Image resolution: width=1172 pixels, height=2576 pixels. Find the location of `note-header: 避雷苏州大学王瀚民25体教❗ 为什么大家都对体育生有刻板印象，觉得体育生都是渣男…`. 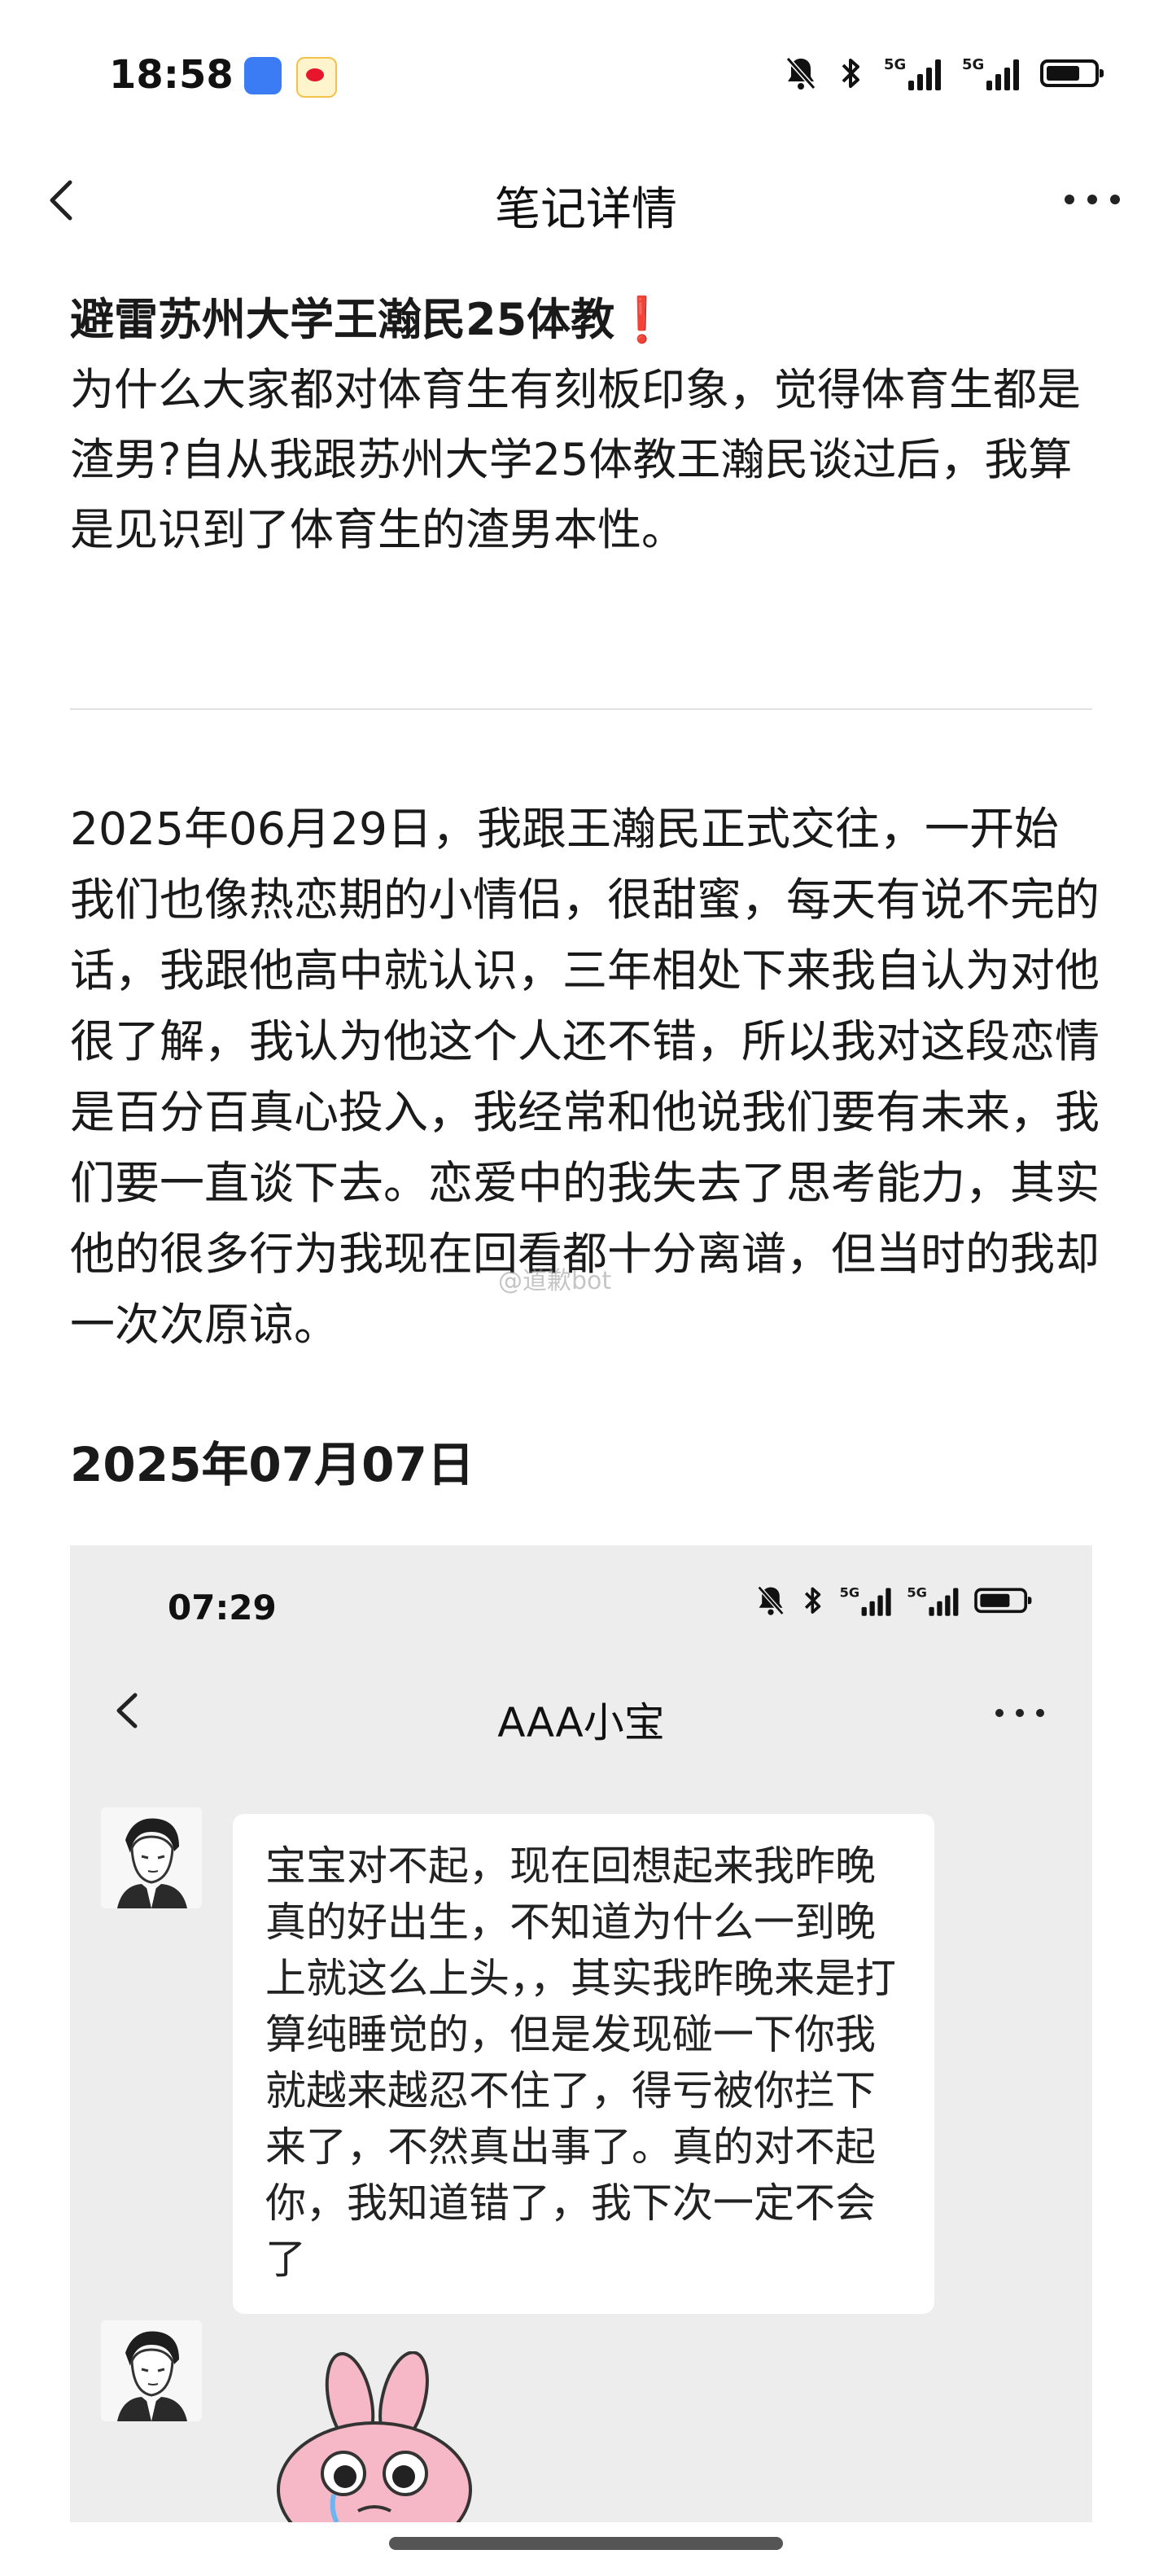

note-header: 避雷苏州大学王瀚民25体教❗ 为什么大家都对体育生有刻板印象，觉得体育生都是渣男… is located at coordinates (587, 425).